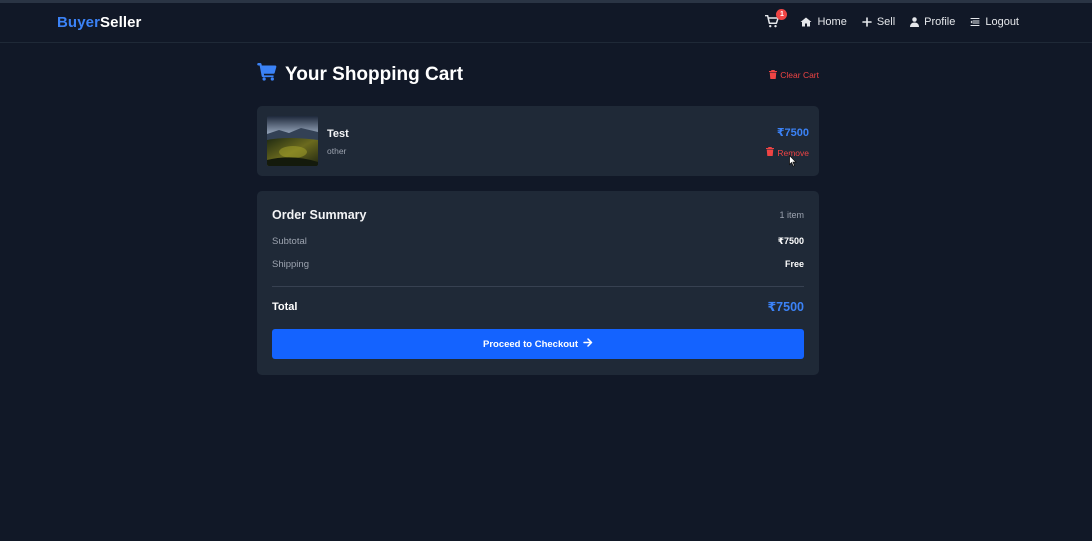 The image size is (1092, 541). I want to click on user-icon, so click(915, 22).